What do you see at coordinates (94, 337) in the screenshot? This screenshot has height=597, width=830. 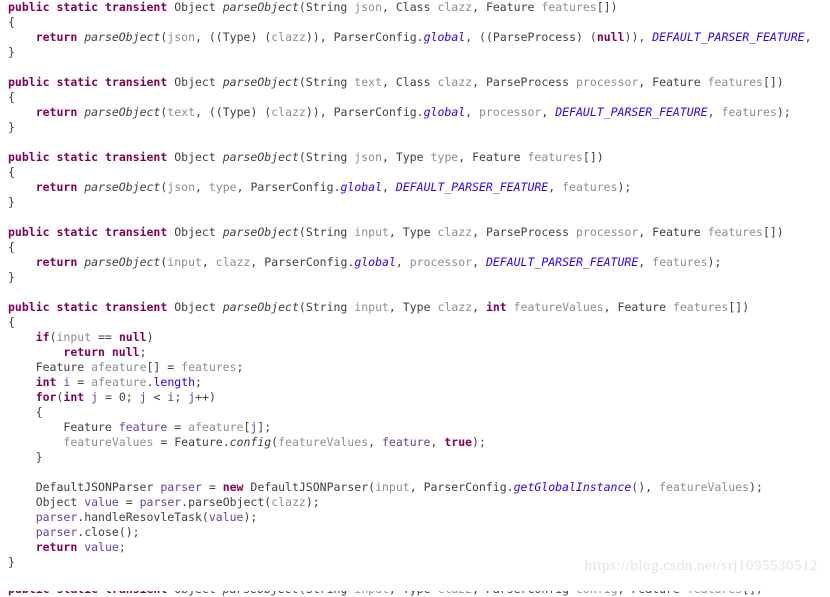 I see `code-line: if(input == null)` at bounding box center [94, 337].